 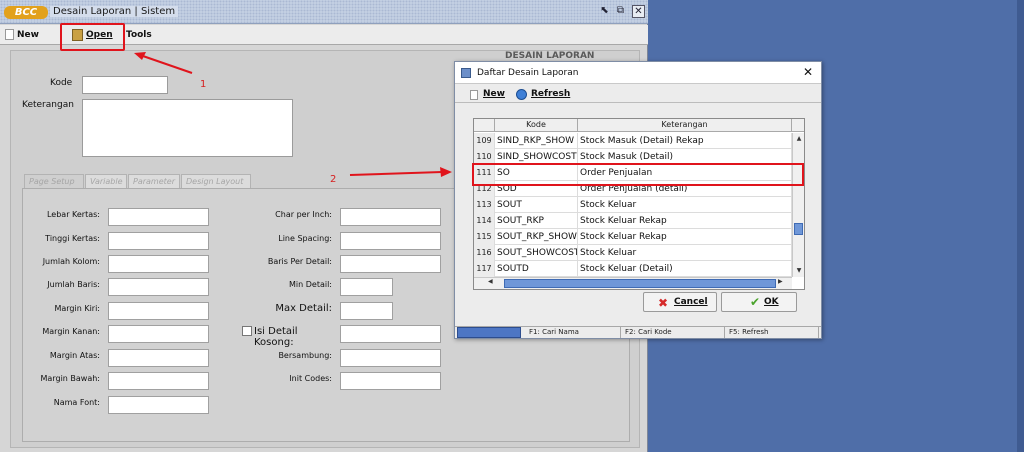 I want to click on tab-variable: Variable, so click(x=106, y=181).